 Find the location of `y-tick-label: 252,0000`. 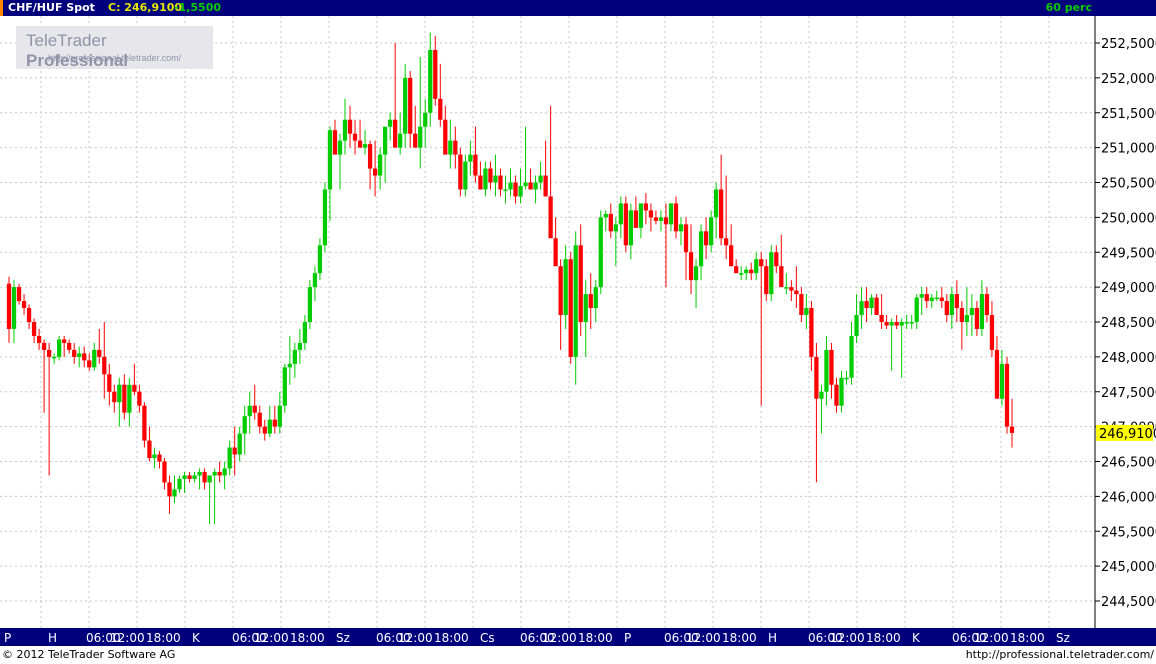

y-tick-label: 252,0000 is located at coordinates (1128, 79).